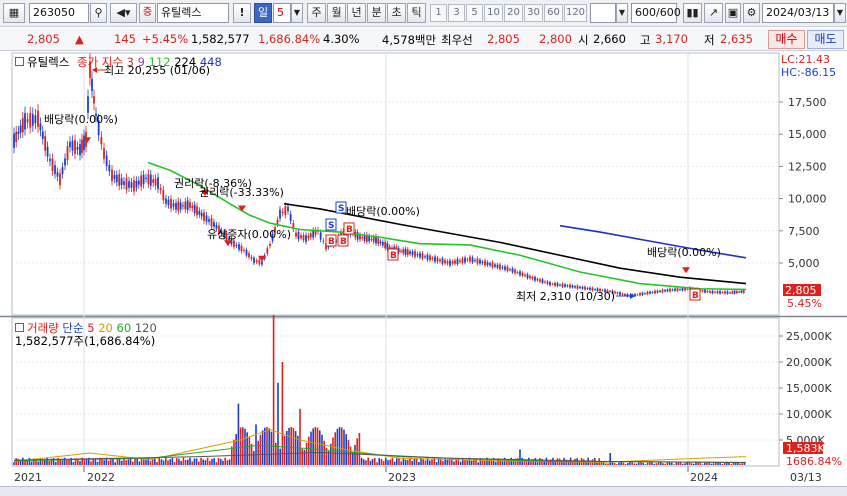  Describe the element at coordinates (733, 13) in the screenshot. I see `save-icon: ▣` at that location.